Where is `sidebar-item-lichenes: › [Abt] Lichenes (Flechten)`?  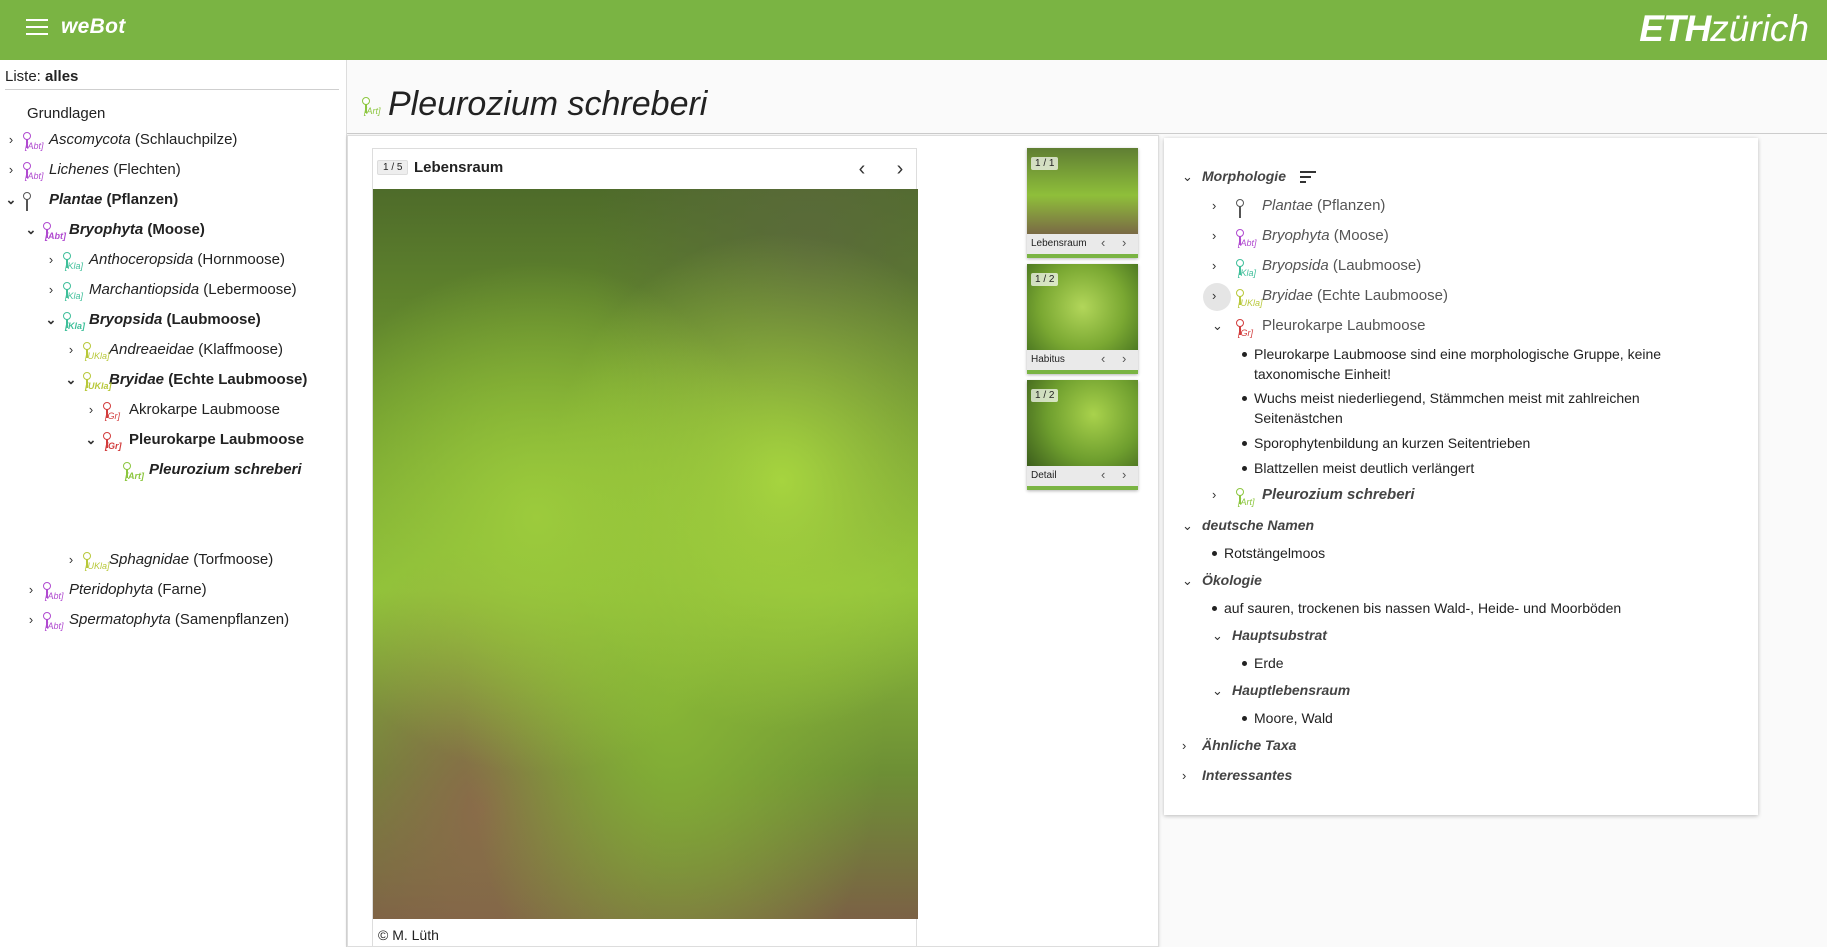 sidebar-item-lichenes: › [Abt] Lichenes (Flechten) is located at coordinates (92, 170).